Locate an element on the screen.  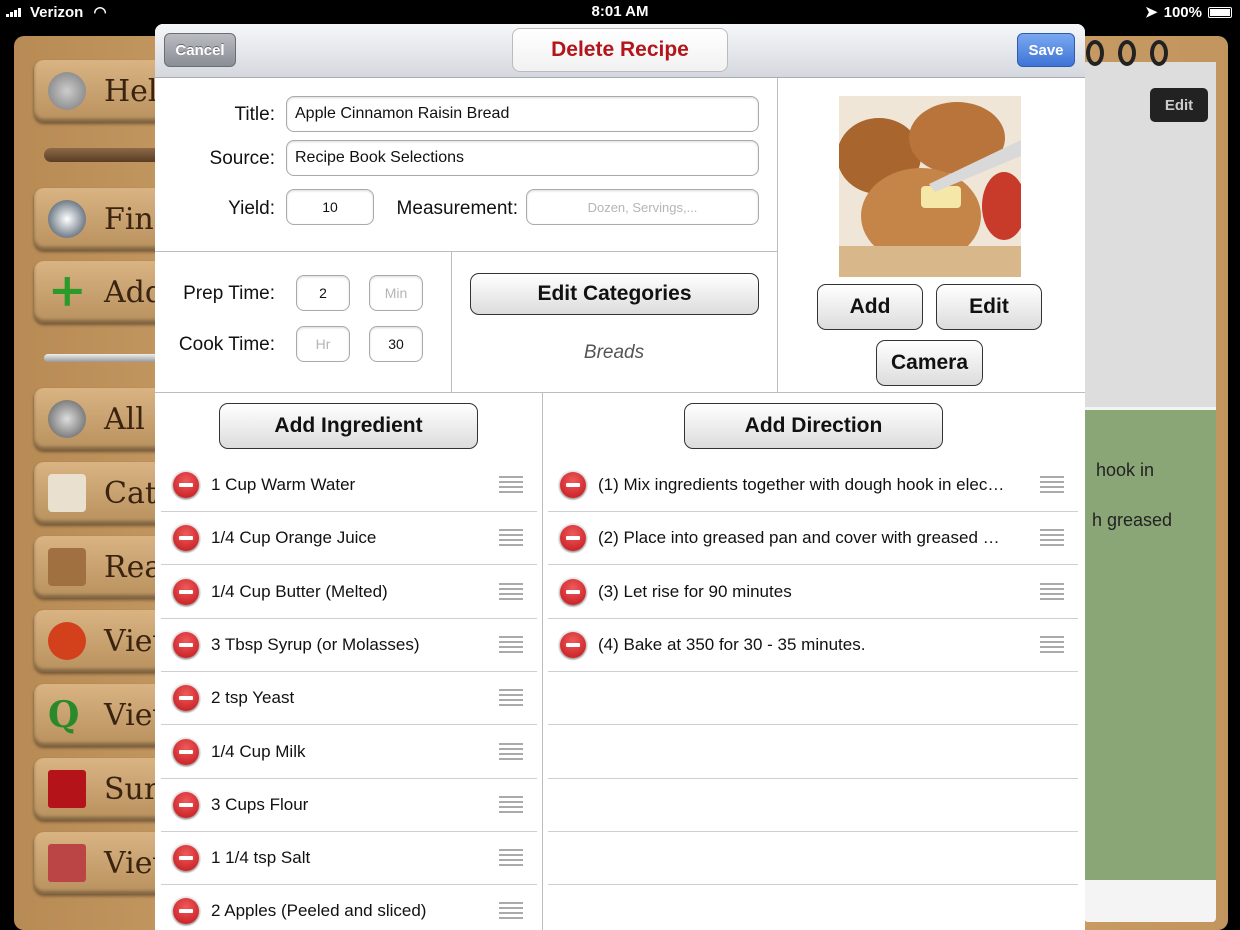
direction-row: (4) Bake at 350 for 30 - 35 minutes. is located at coordinates (813, 645).